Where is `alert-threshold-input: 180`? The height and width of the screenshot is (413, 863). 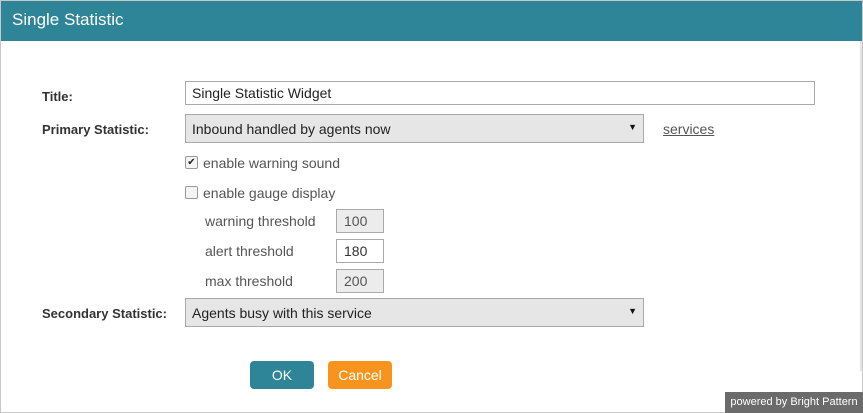 alert-threshold-input: 180 is located at coordinates (360, 251).